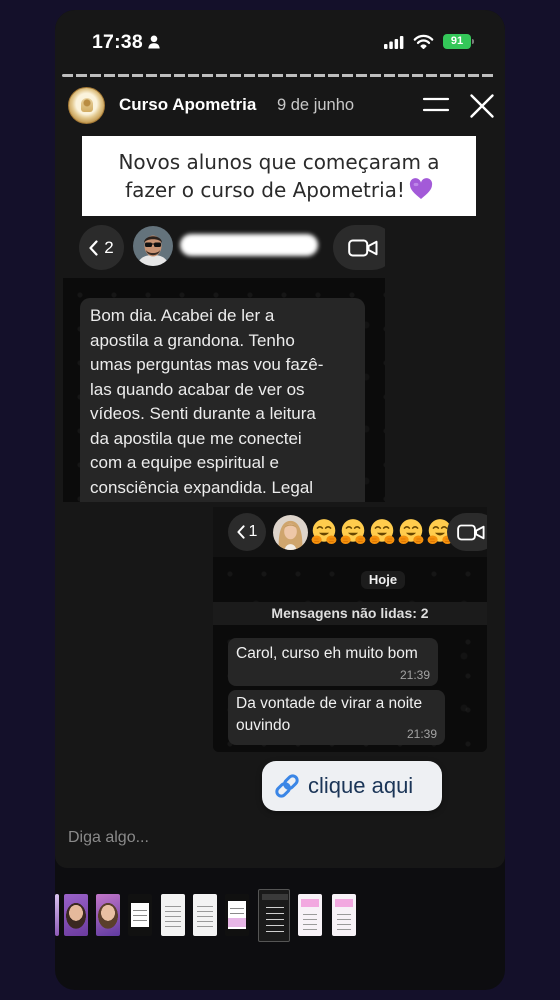  What do you see at coordinates (274, 915) in the screenshot?
I see `story-thumbnail-current` at bounding box center [274, 915].